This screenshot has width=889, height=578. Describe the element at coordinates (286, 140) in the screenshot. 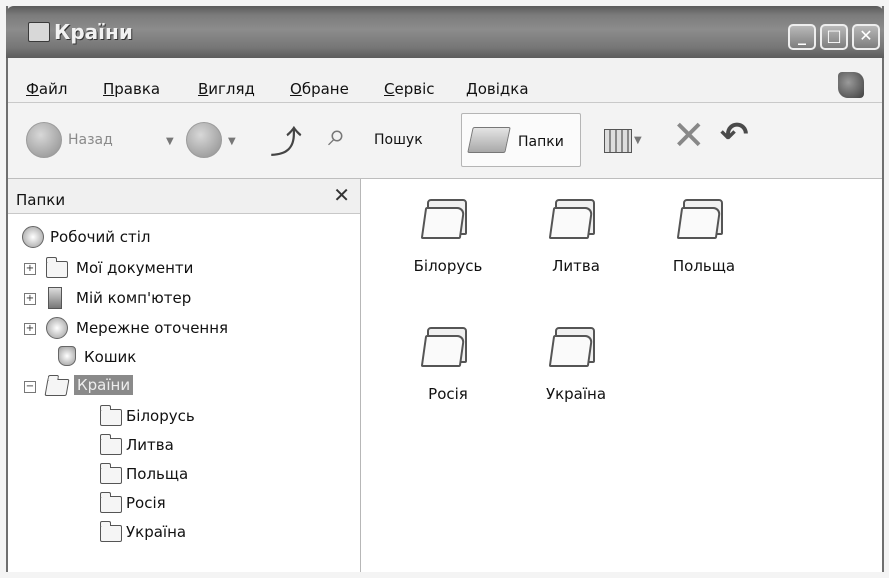

I see `up-folder-icon: ⤴` at that location.